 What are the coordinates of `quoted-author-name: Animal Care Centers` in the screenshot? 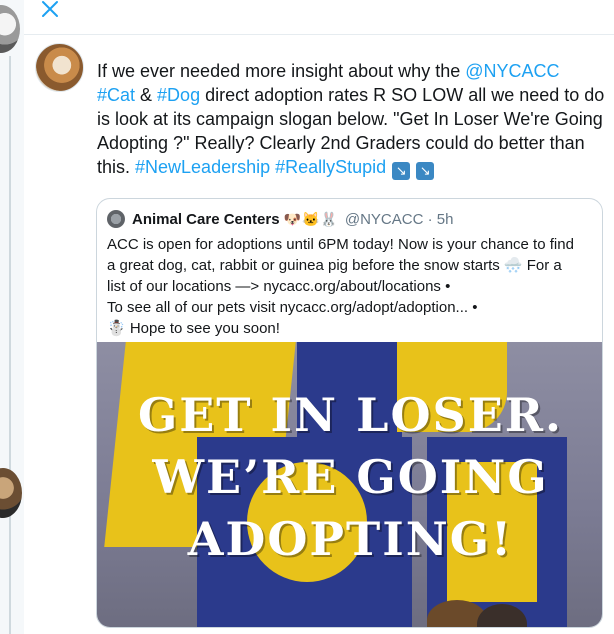 It's located at (206, 219).